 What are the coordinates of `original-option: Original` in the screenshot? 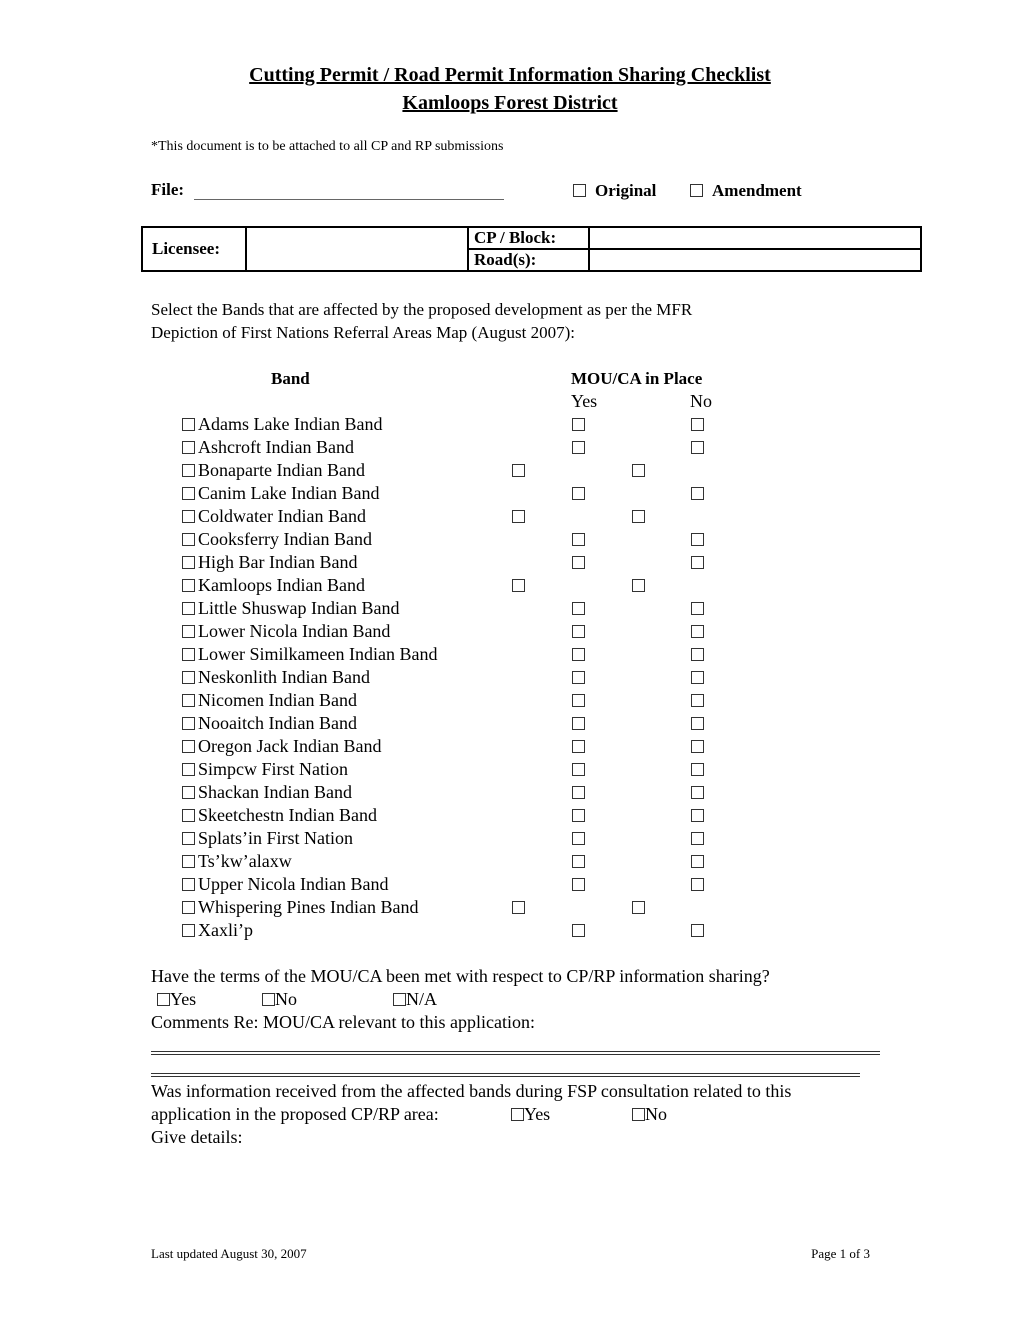 It's located at (614, 191).